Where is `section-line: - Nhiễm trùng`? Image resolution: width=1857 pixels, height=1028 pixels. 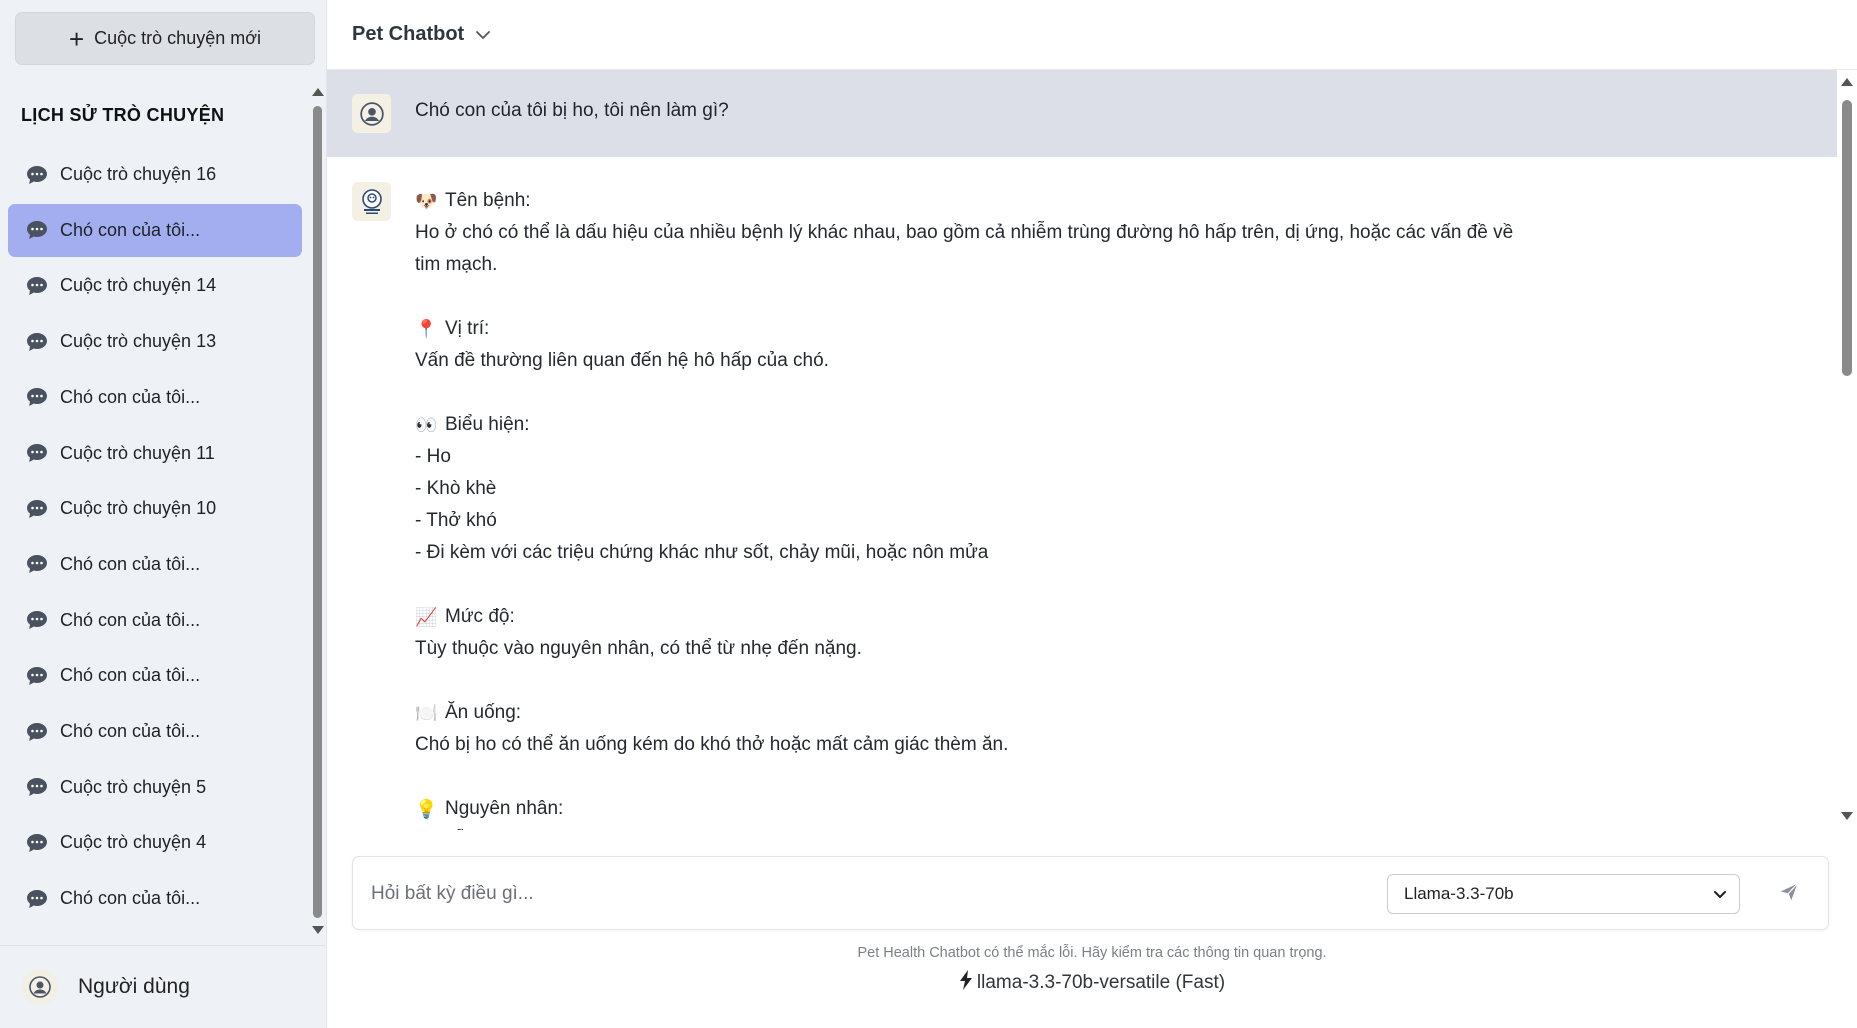
section-line: - Nhiễm trùng is located at coordinates (995, 827).